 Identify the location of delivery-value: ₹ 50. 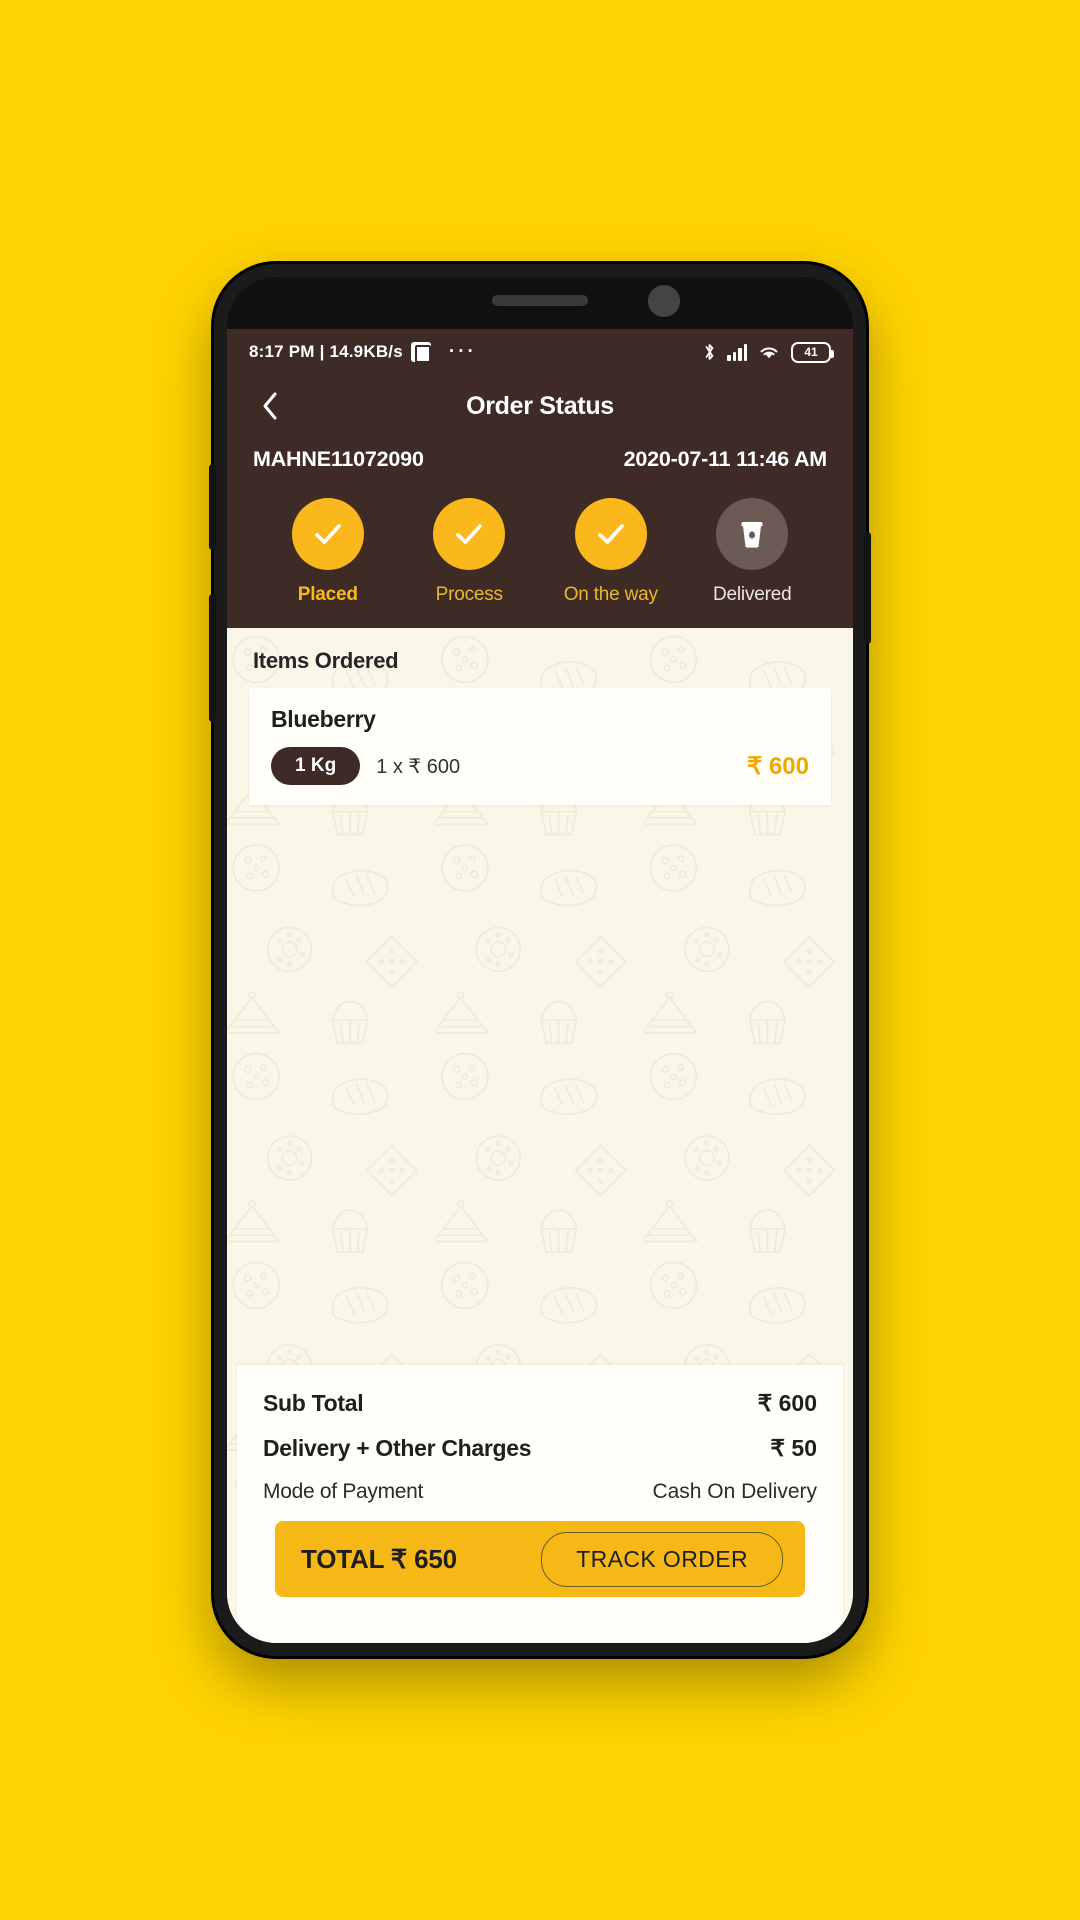
(793, 1448).